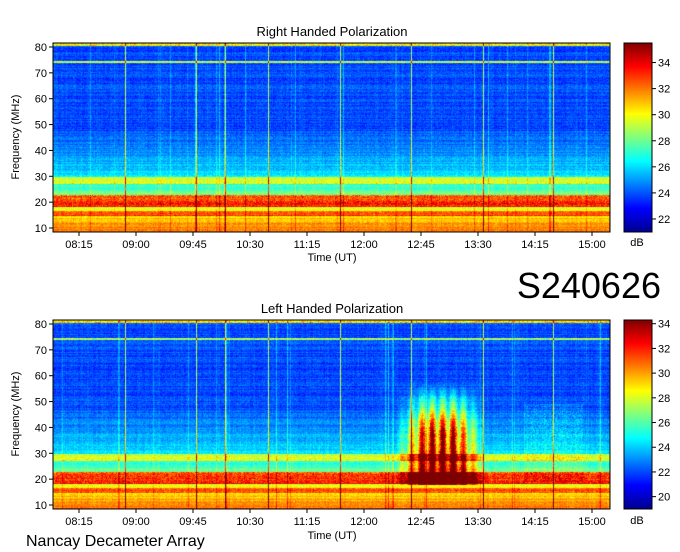 The width and height of the screenshot is (680, 552). I want to click on colorbar-tick-label: 20, so click(664, 498).